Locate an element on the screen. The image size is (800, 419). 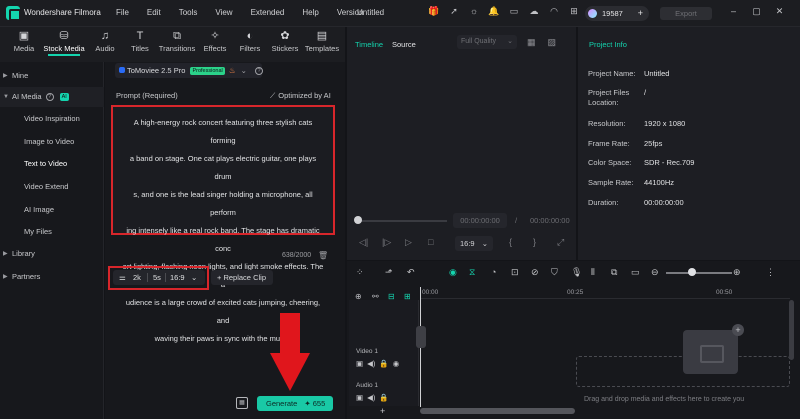
tab-templates: ▤ Templates is located at coordinates (322, 41).